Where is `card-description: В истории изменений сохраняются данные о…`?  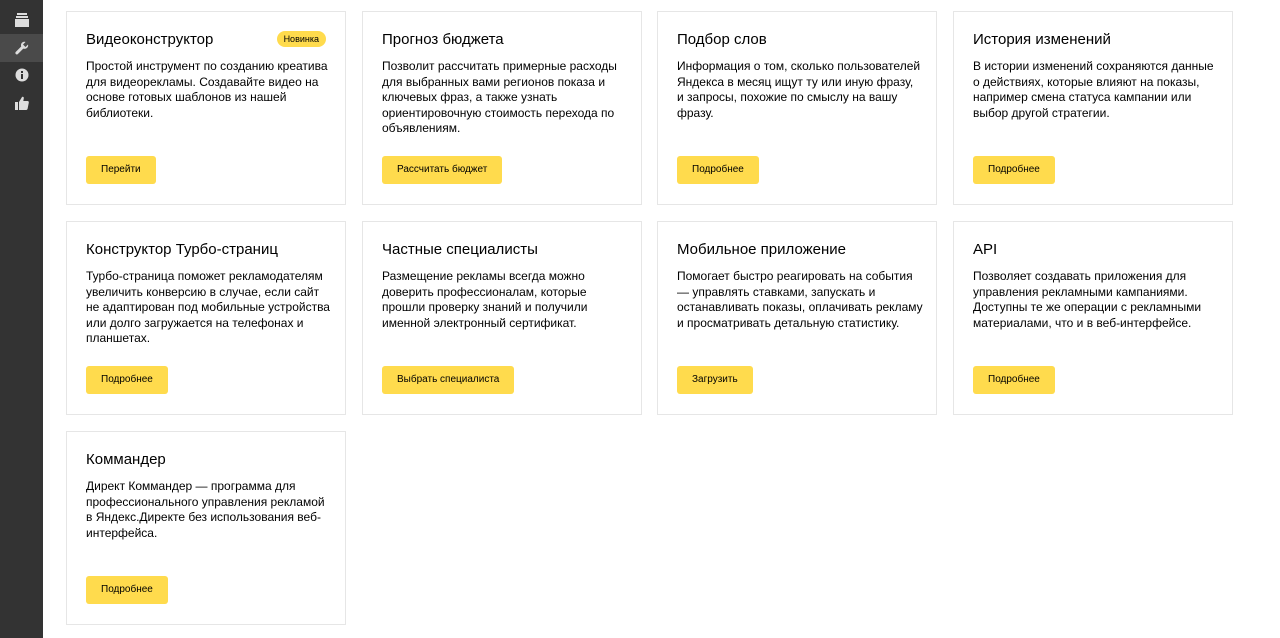
card-description: В истории изменений сохраняются данные о… is located at coordinates (1093, 89).